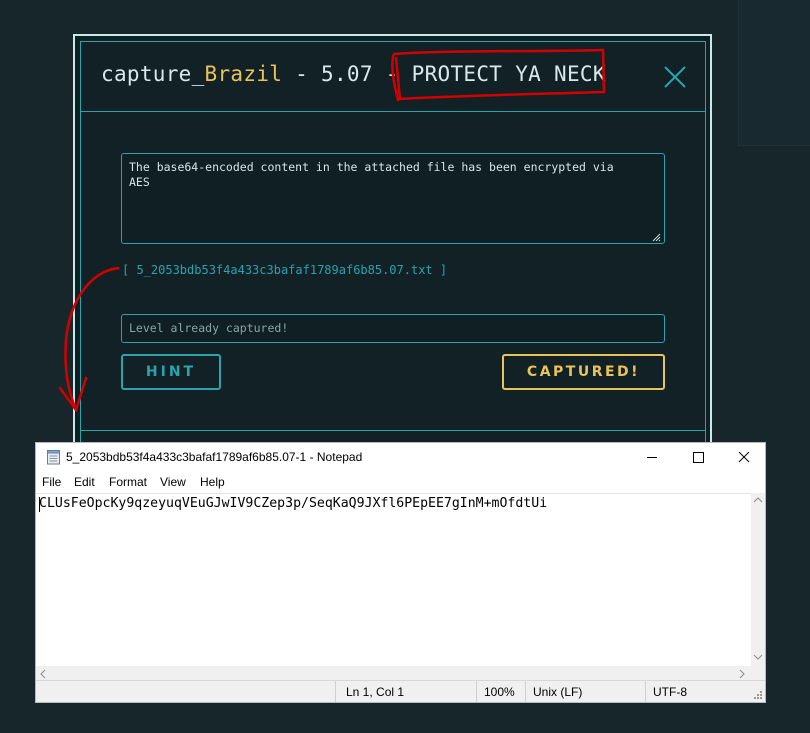 This screenshot has width=810, height=733. What do you see at coordinates (173, 482) in the screenshot?
I see `menu-view: View` at bounding box center [173, 482].